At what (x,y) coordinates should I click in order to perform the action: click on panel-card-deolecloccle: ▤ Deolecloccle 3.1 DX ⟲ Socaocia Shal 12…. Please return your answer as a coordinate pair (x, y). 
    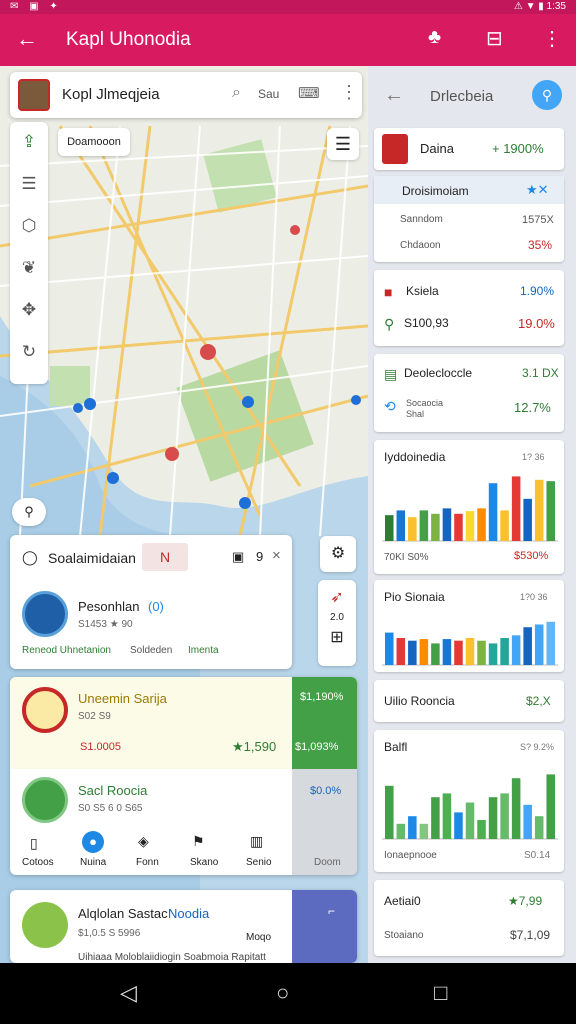
    Looking at the image, I should click on (469, 393).